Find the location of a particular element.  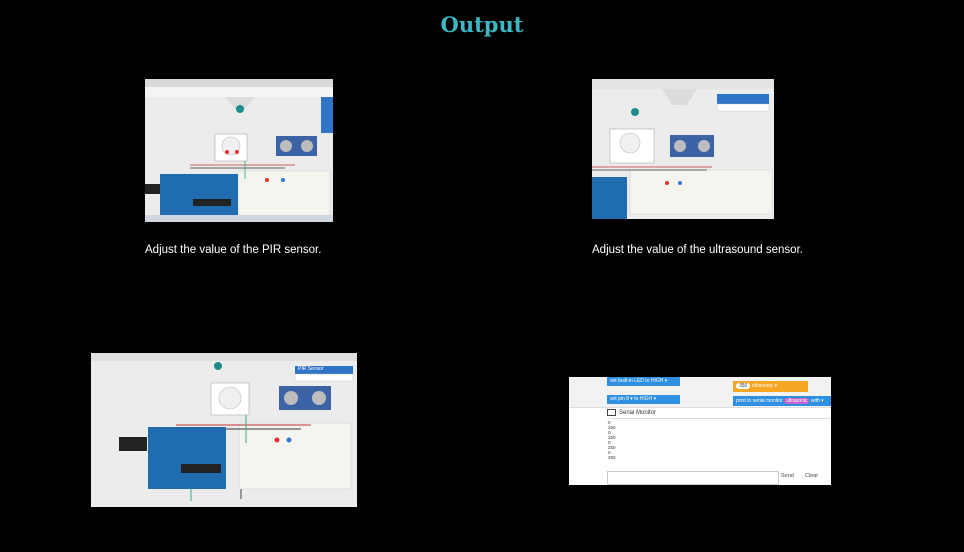

serial-line: 250 is located at coordinates (612, 457).